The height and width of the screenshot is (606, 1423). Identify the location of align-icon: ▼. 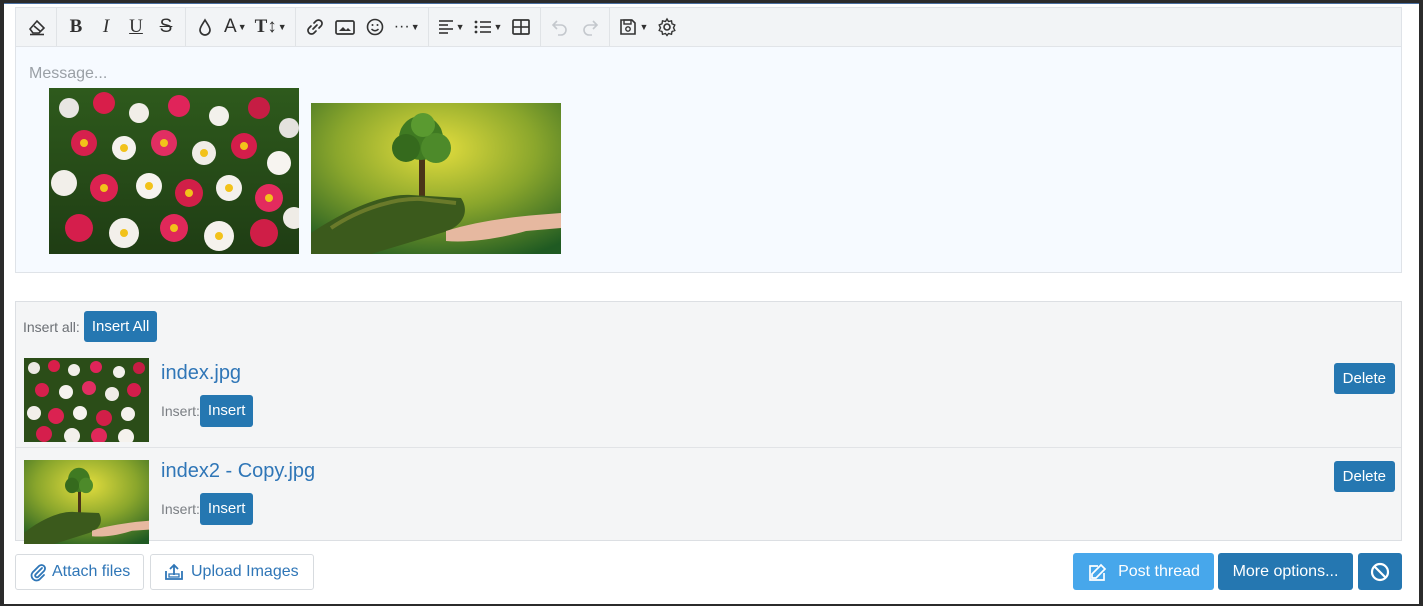
(451, 27).